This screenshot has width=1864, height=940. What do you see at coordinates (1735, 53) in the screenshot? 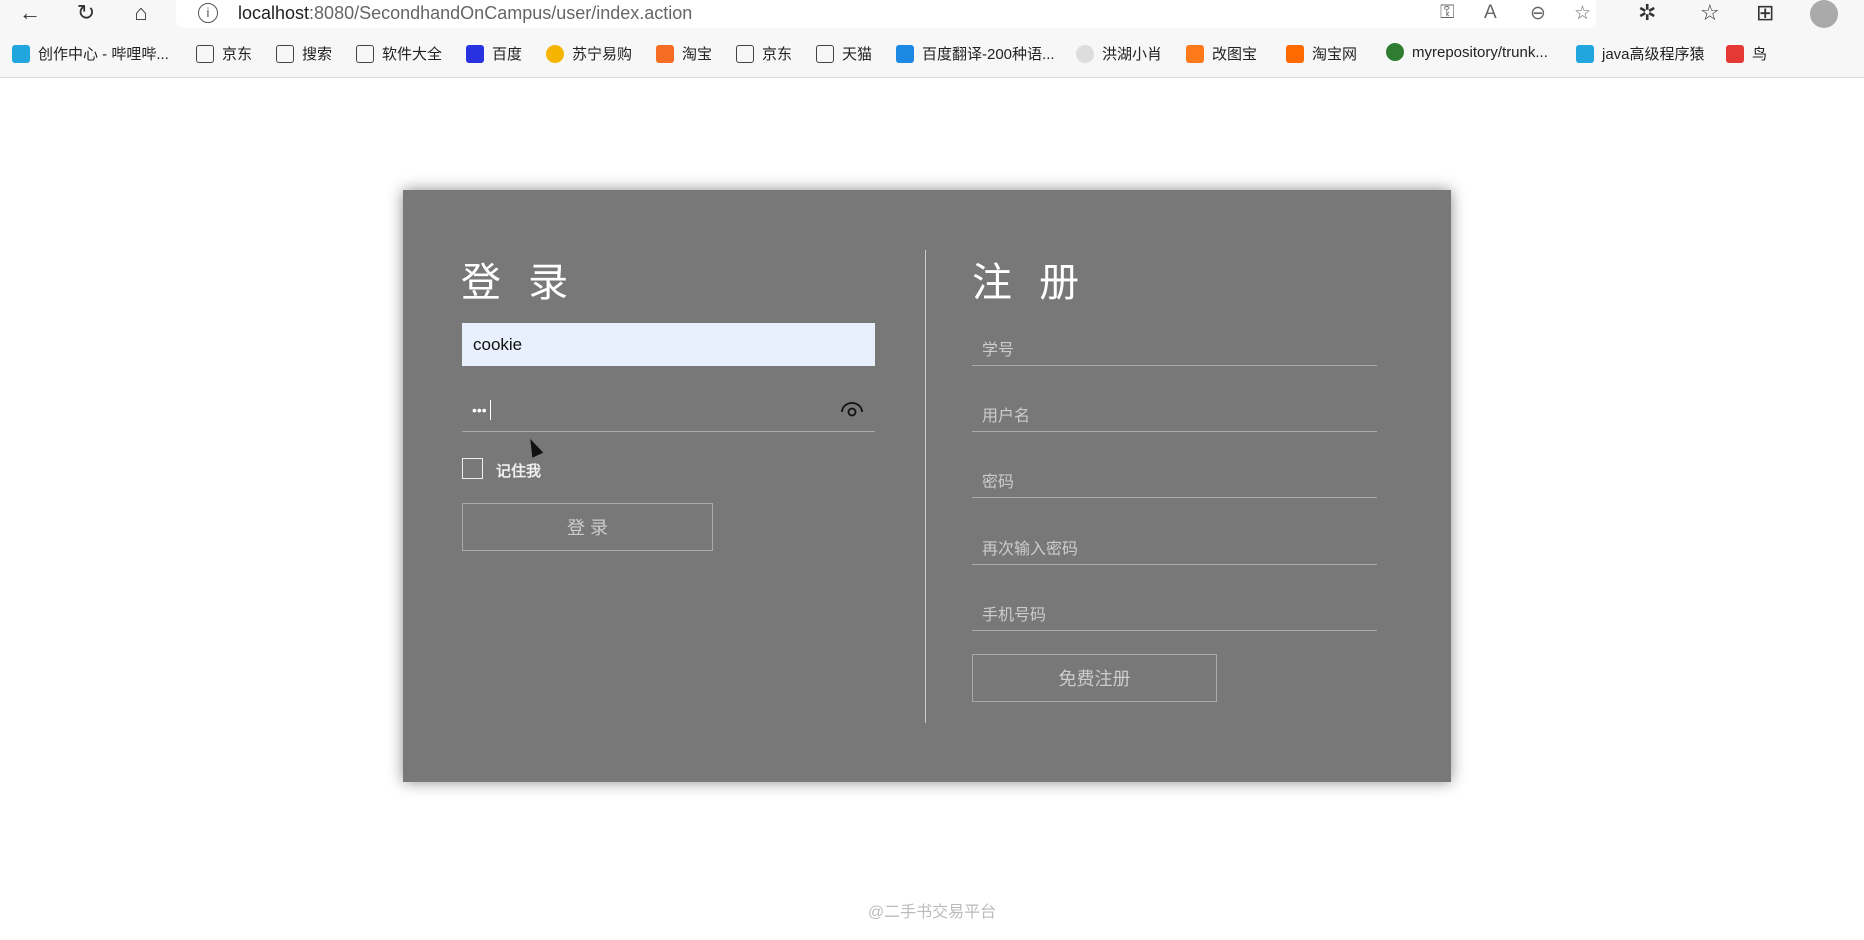
I see `bird-icon` at bounding box center [1735, 53].